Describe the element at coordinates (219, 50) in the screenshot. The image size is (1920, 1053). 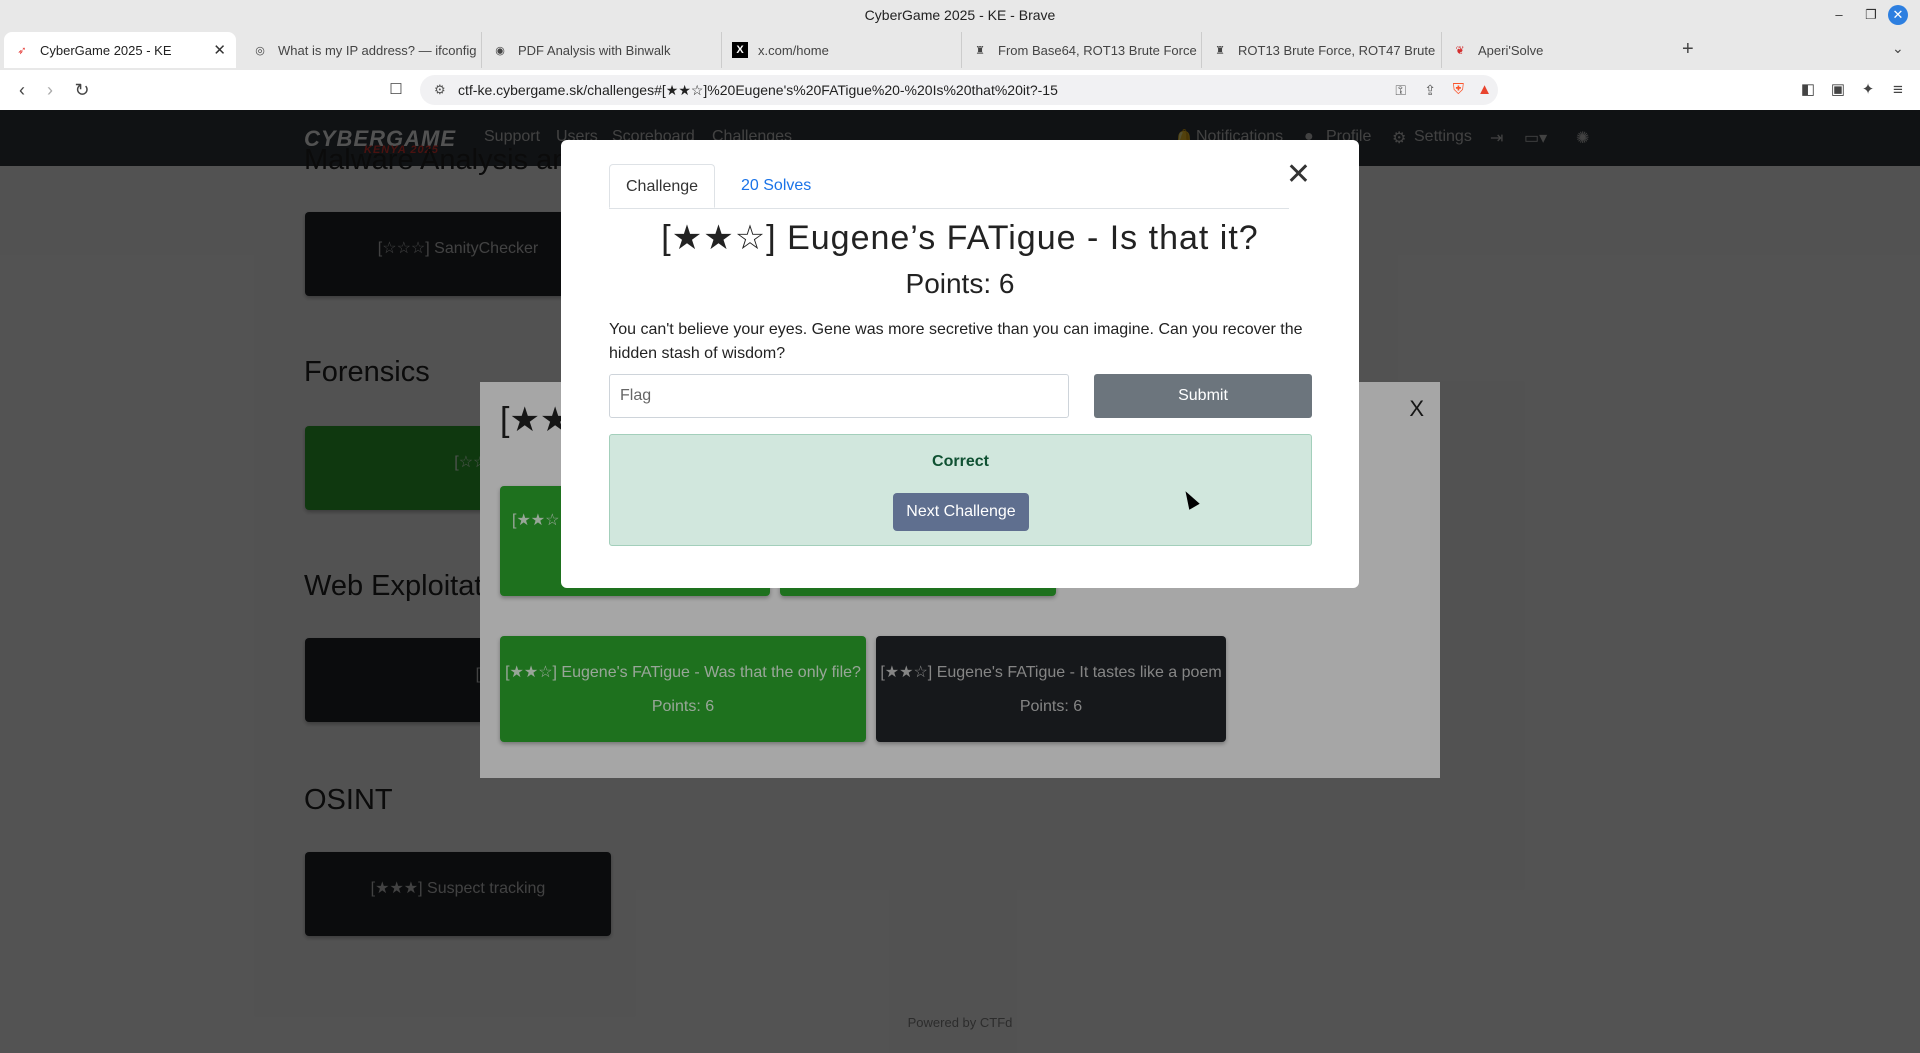
I see `close-tab-icon: ✕` at that location.